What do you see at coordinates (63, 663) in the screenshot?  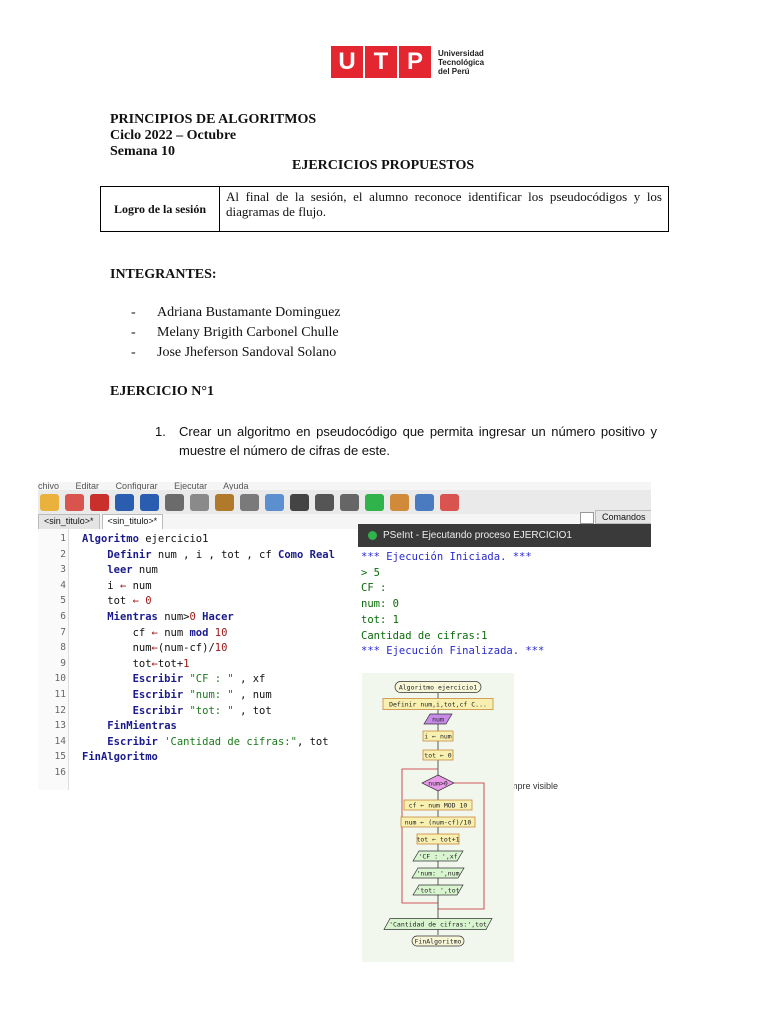 I see `line-number: 9` at bounding box center [63, 663].